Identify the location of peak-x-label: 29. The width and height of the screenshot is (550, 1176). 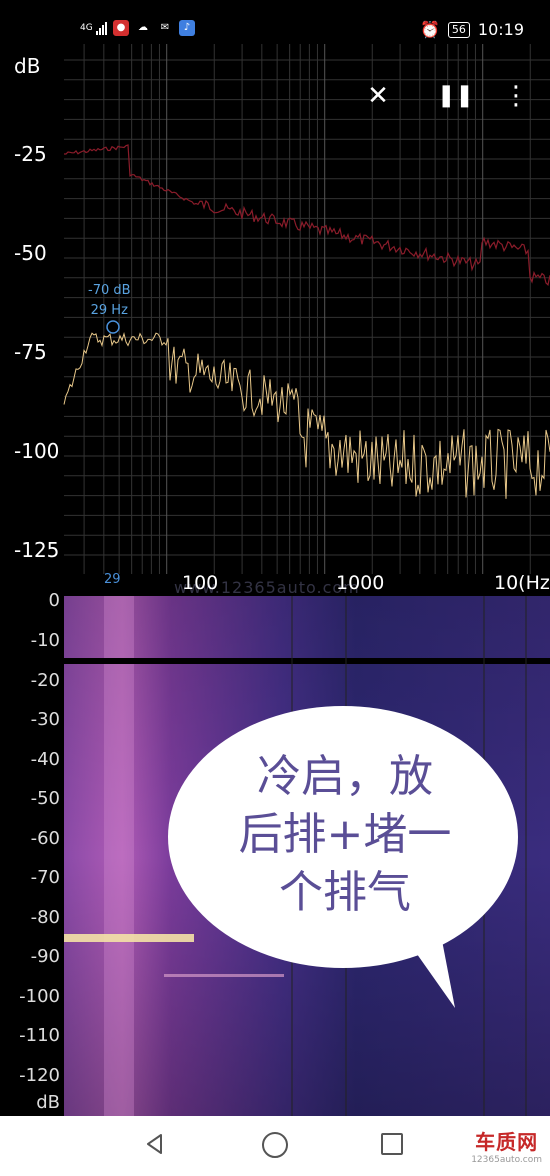
(112, 579).